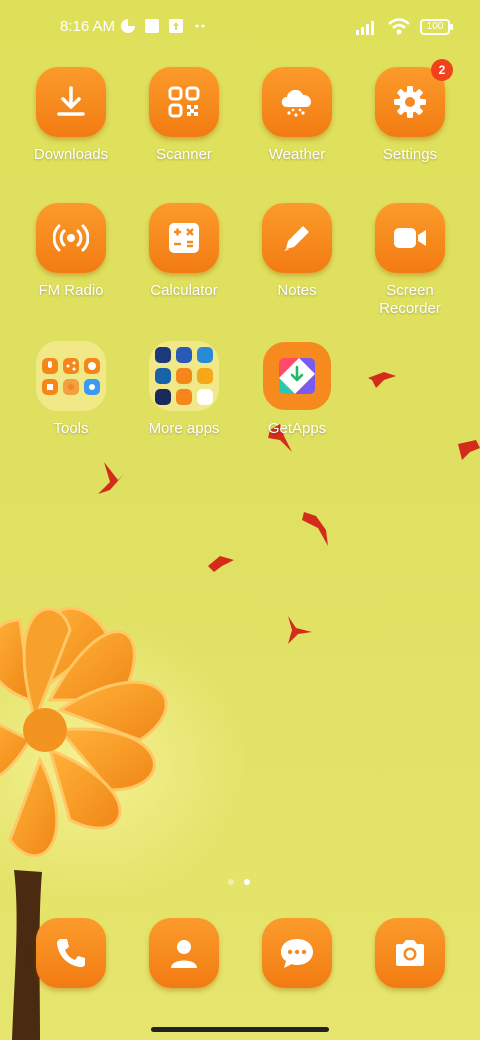 Image resolution: width=480 pixels, height=1040 pixels. I want to click on contacts-app-icon, so click(184, 953).